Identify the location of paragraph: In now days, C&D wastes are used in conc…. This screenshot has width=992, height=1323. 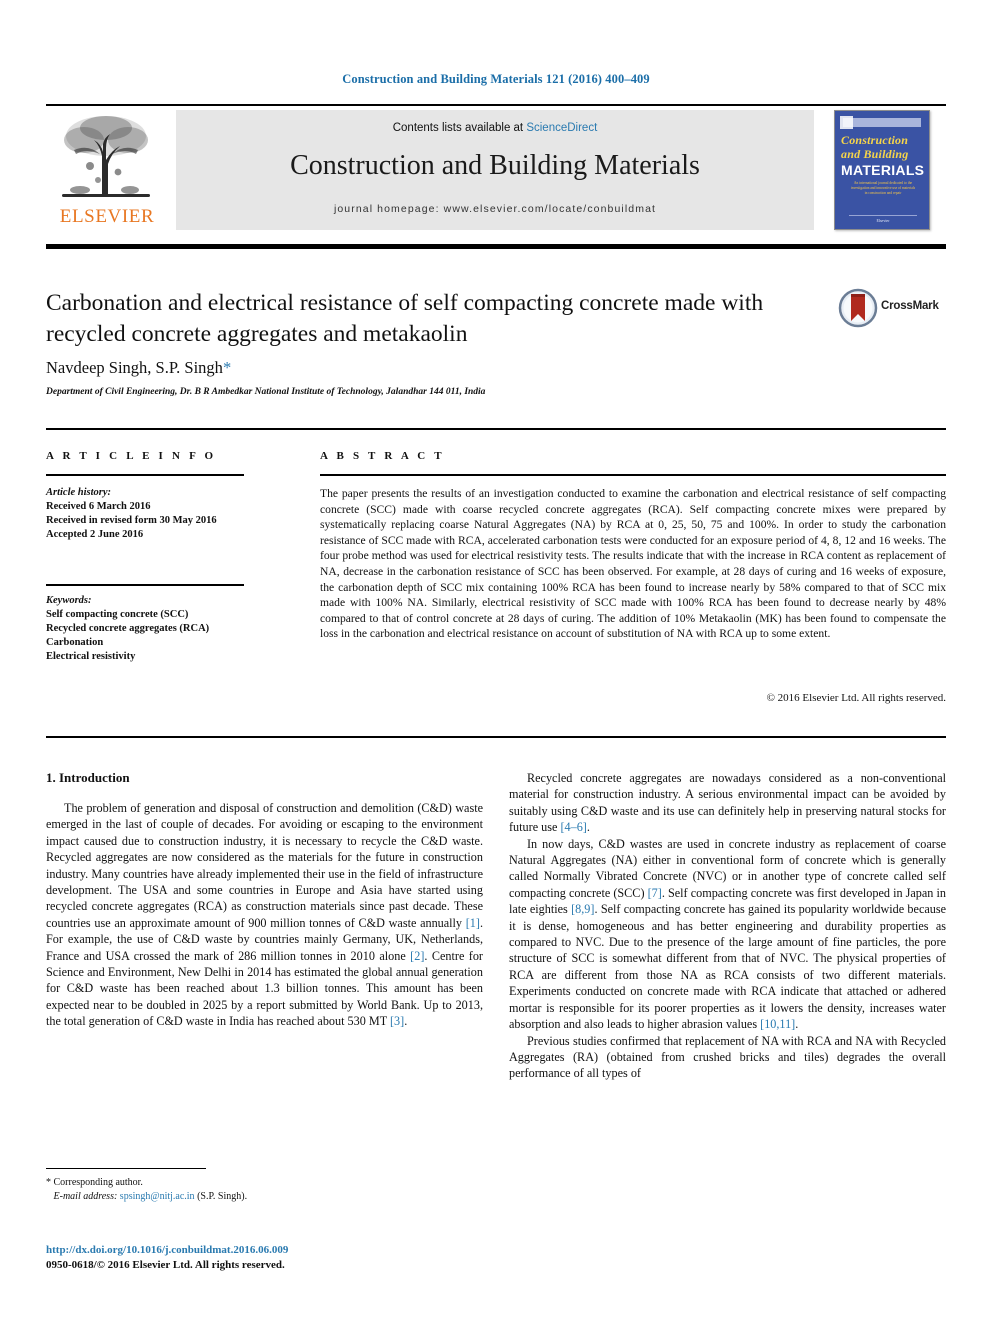
(727, 934).